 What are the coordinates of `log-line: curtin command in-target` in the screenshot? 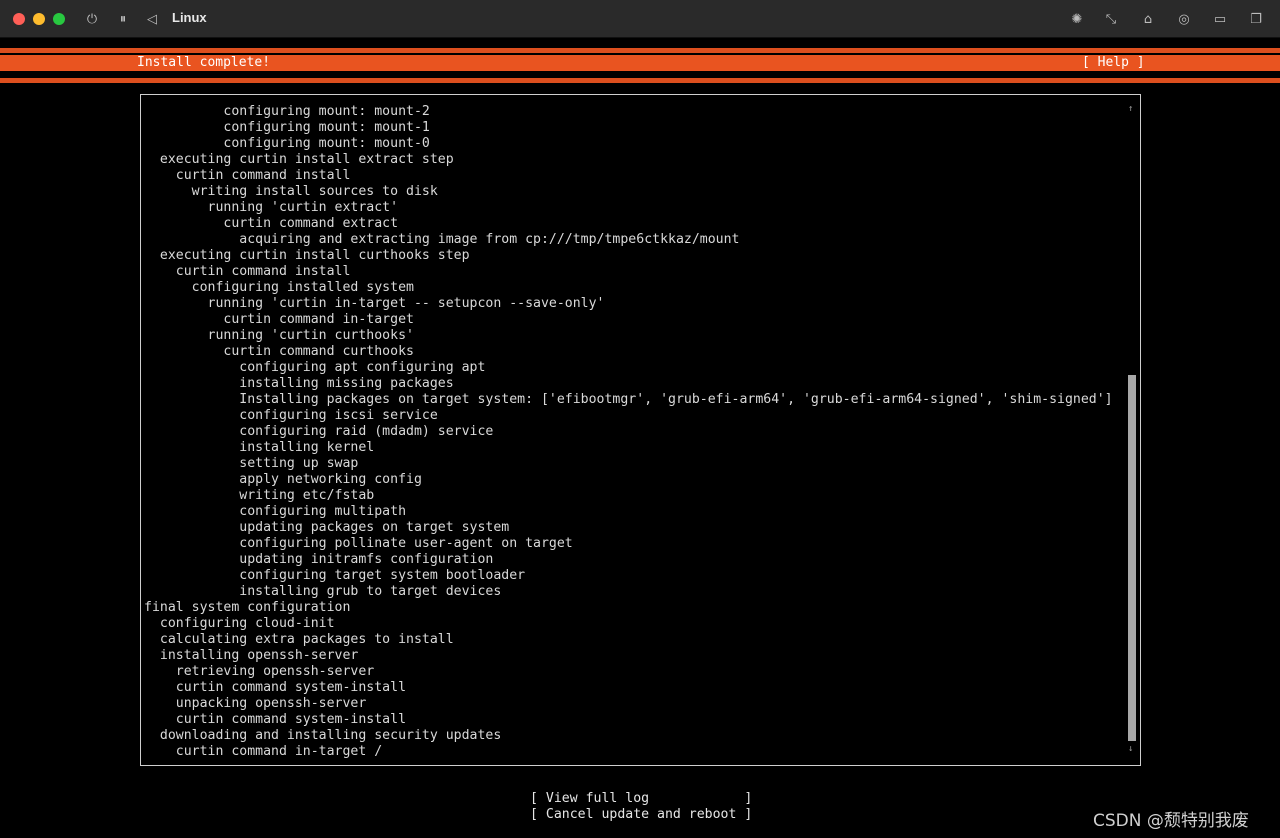 It's located at (279, 319).